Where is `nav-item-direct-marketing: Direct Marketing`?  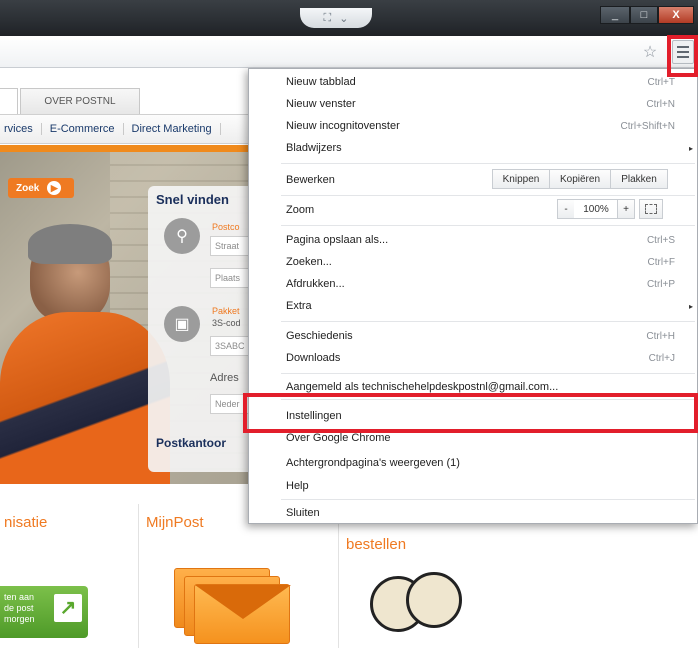
nav-item-direct-marketing: Direct Marketing is located at coordinates (172, 129).